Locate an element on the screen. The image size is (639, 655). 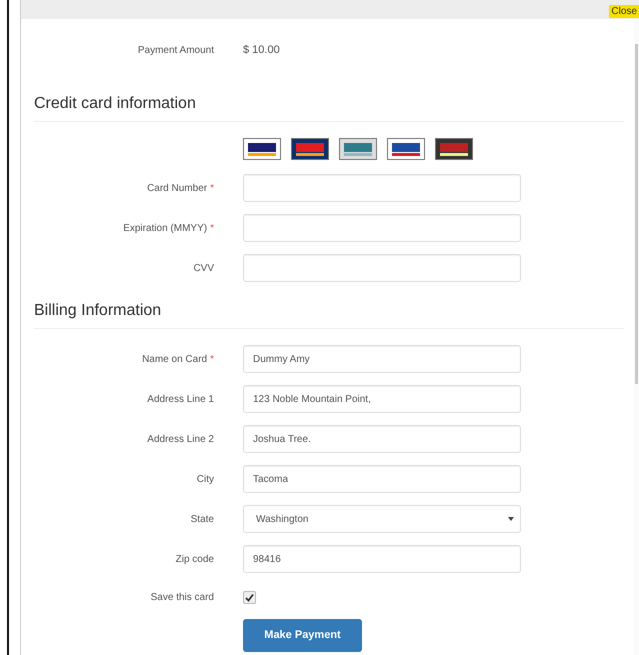
field-label: Expiration (MMYY) * is located at coordinates (168, 228).